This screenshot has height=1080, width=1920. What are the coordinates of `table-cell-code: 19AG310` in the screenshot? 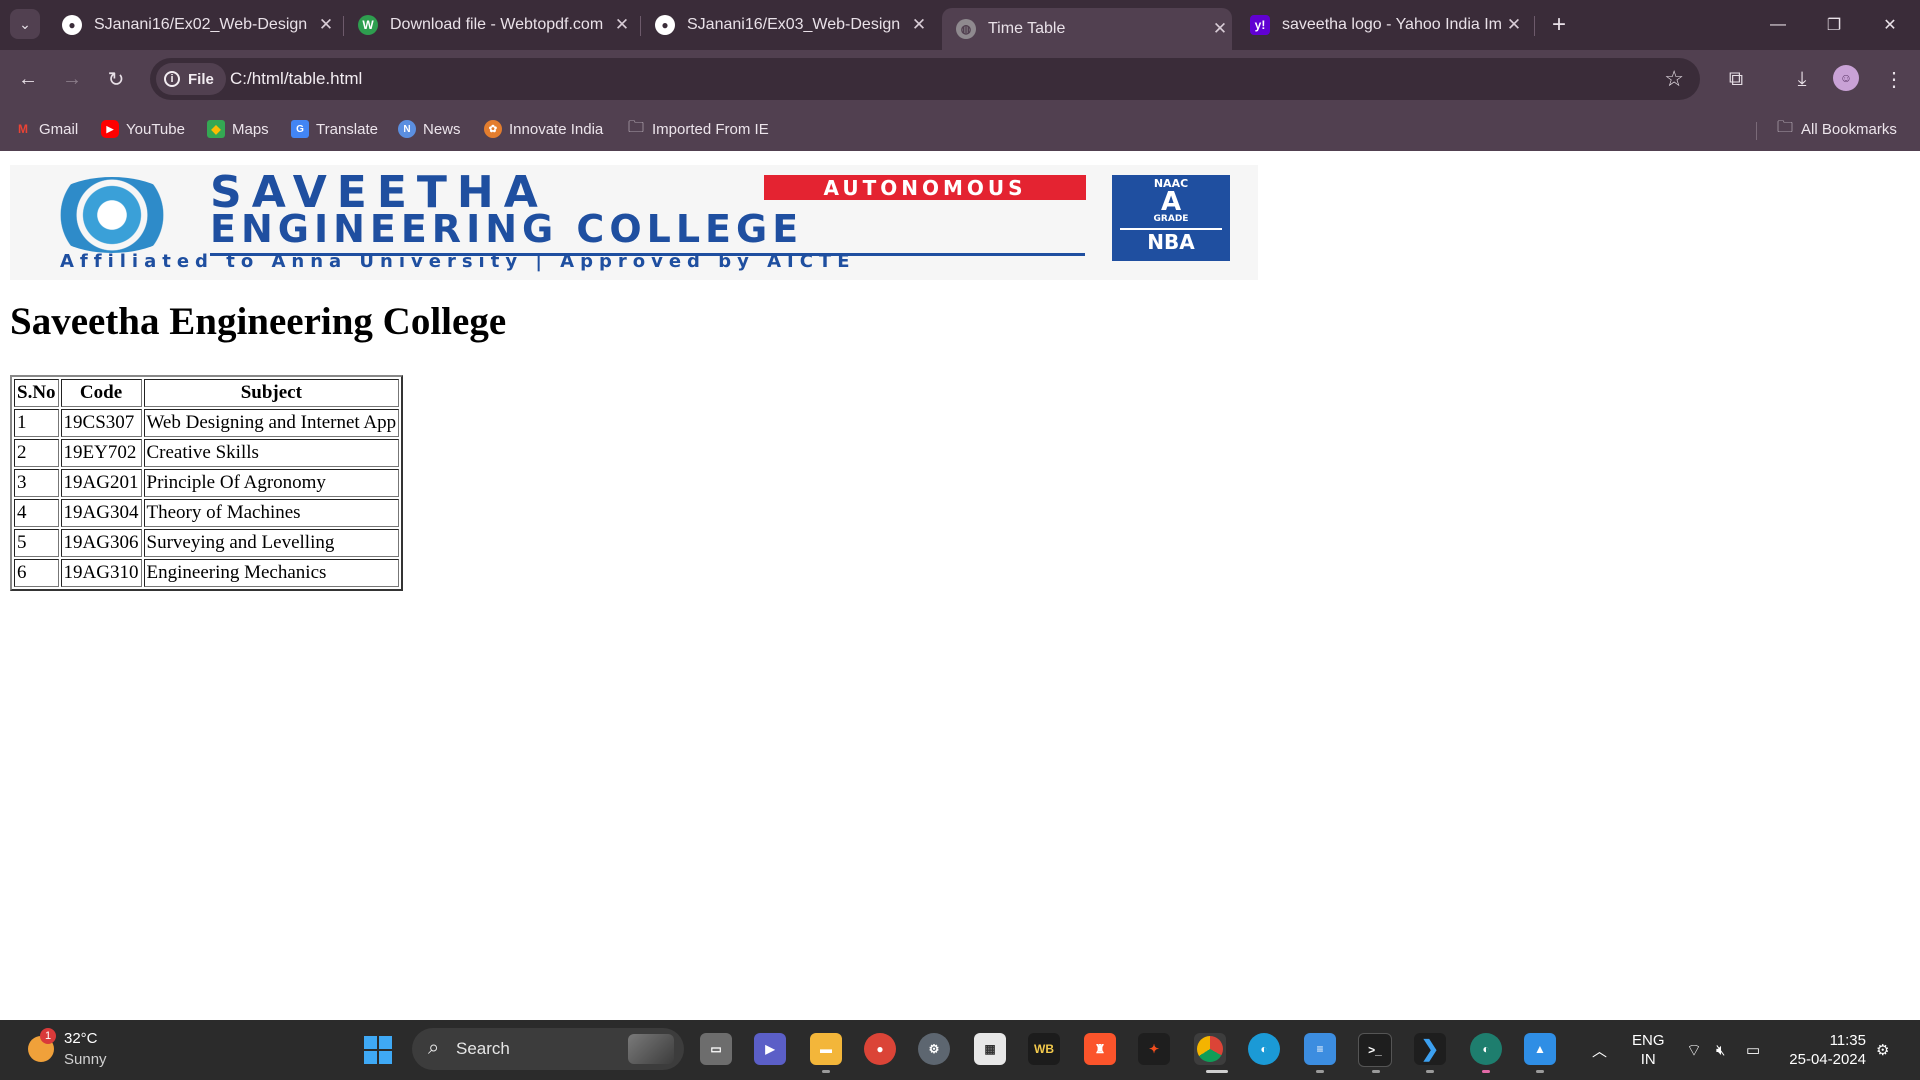 It's located at (101, 573).